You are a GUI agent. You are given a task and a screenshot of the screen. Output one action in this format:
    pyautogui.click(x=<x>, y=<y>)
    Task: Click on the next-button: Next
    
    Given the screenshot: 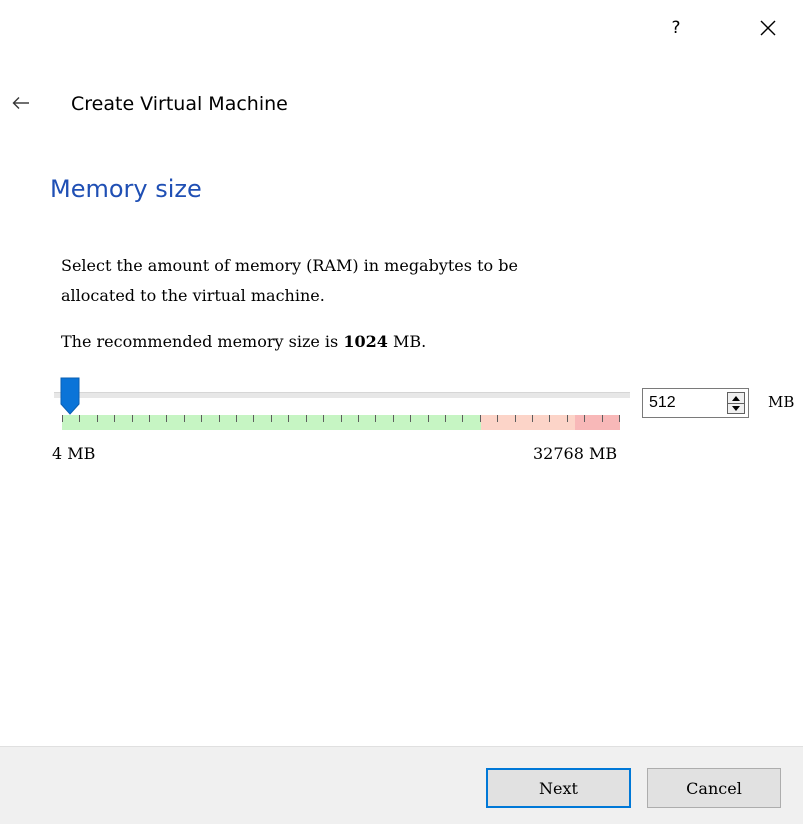 What is the action you would take?
    pyautogui.click(x=558, y=788)
    